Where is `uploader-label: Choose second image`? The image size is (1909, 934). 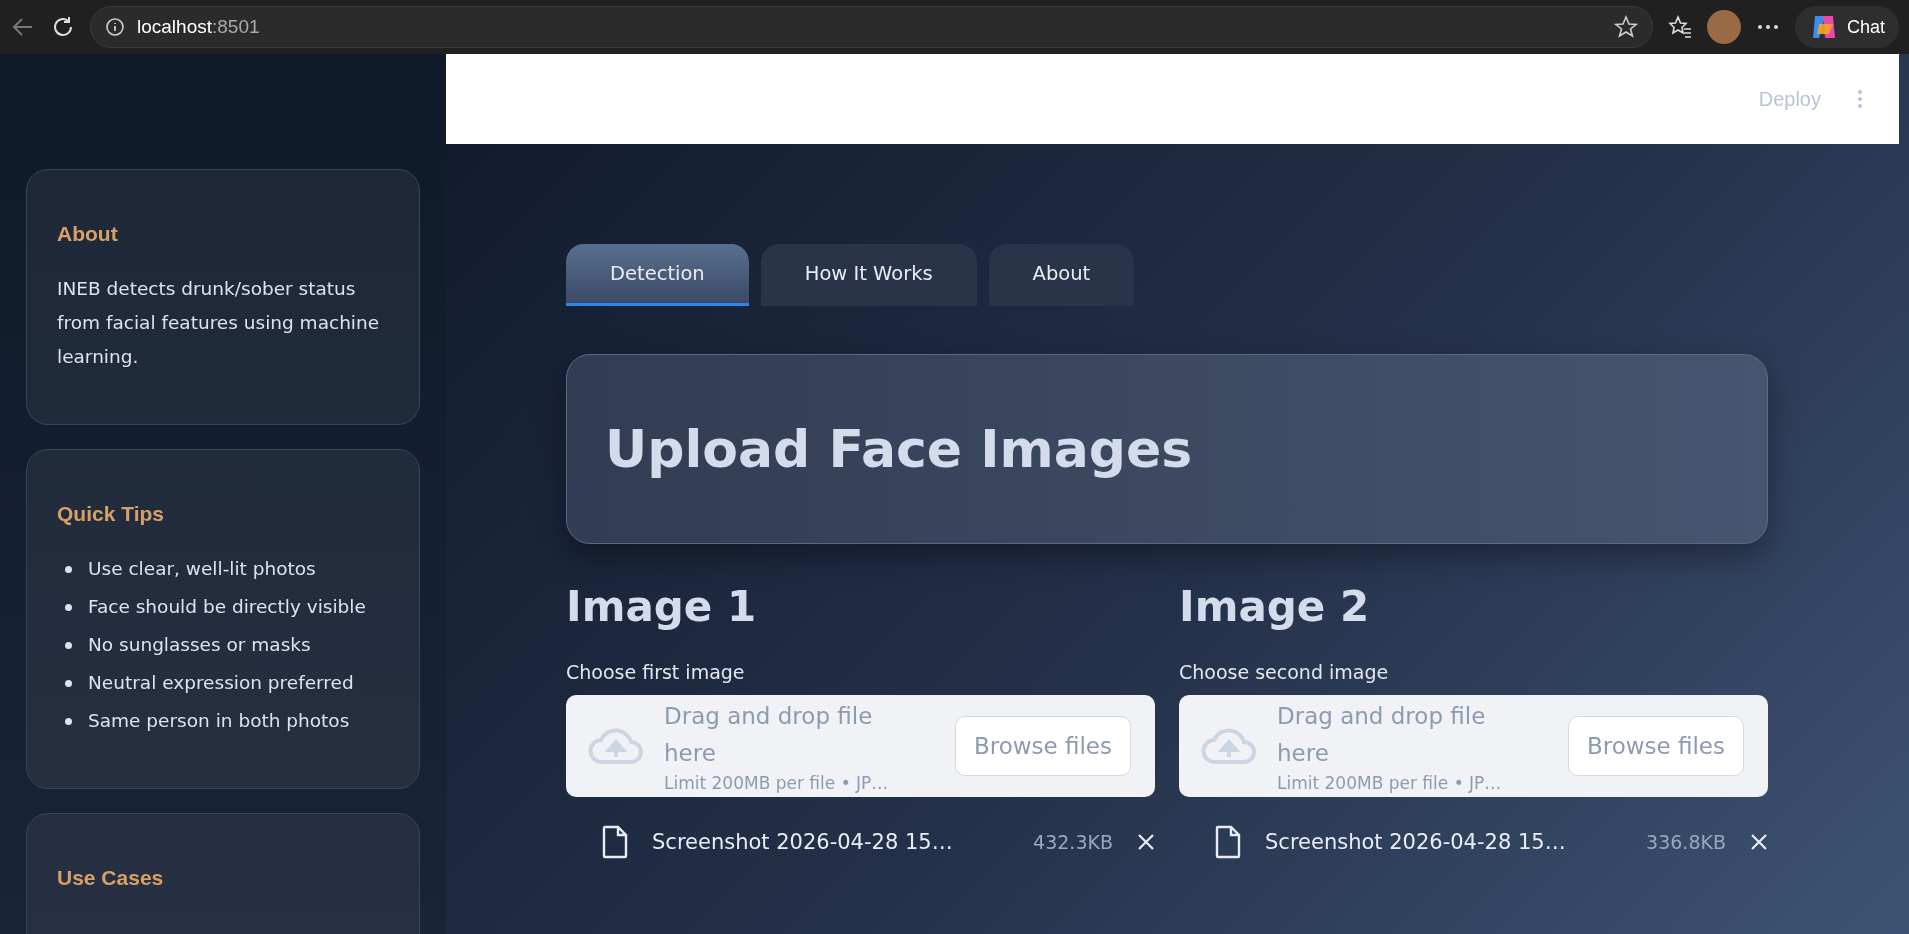 uploader-label: Choose second image is located at coordinates (1284, 672).